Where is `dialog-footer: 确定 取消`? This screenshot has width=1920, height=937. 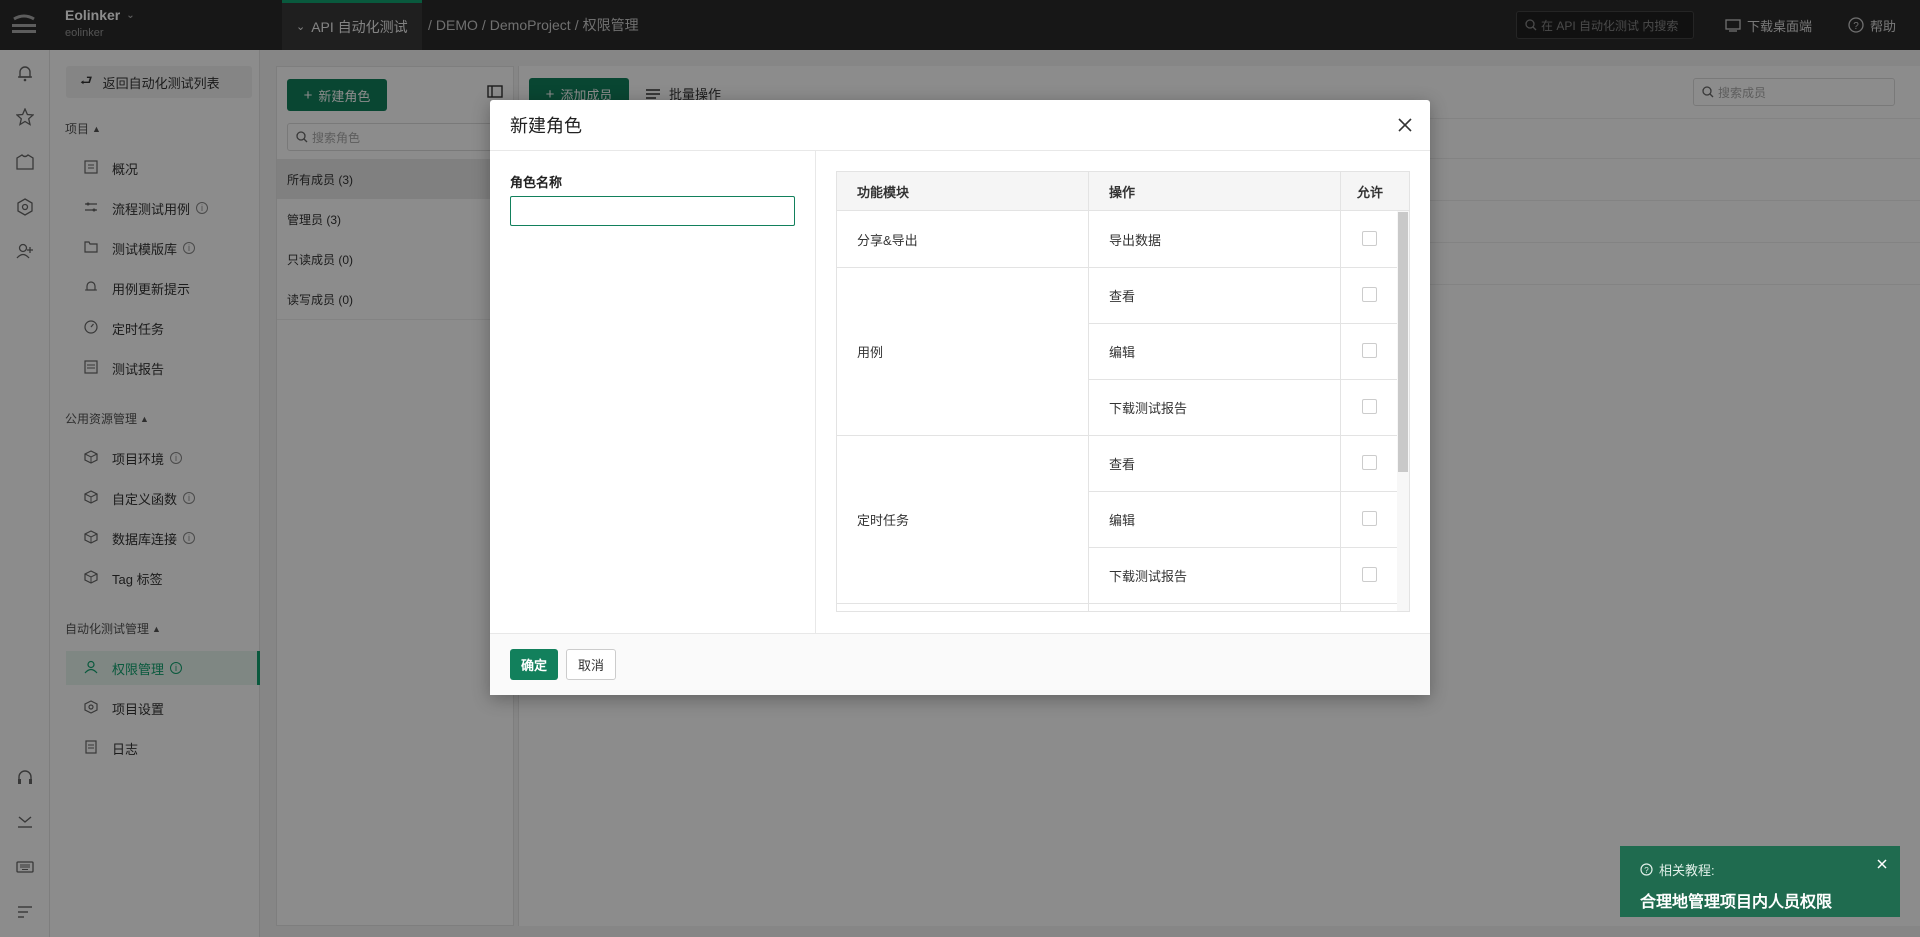 dialog-footer: 确定 取消 is located at coordinates (960, 664).